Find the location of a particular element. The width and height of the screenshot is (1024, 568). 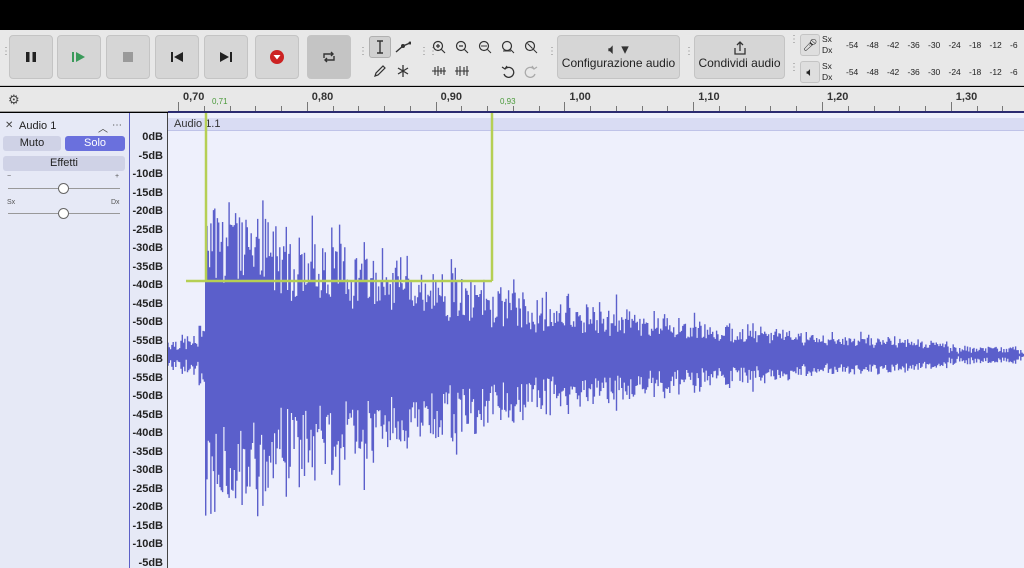

stop-icon is located at coordinates (128, 57).